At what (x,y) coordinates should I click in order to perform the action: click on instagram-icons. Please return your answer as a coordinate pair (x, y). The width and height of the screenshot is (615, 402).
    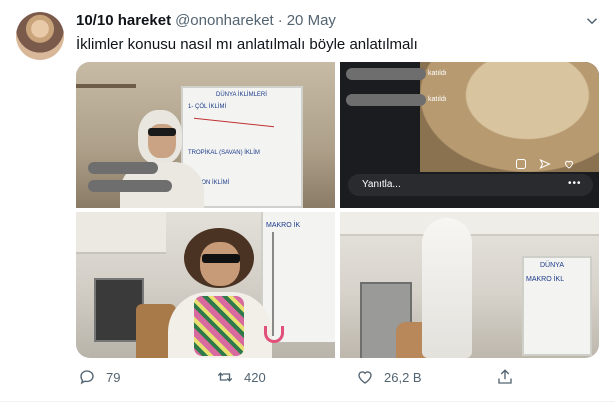
    Looking at the image, I should click on (545, 164).